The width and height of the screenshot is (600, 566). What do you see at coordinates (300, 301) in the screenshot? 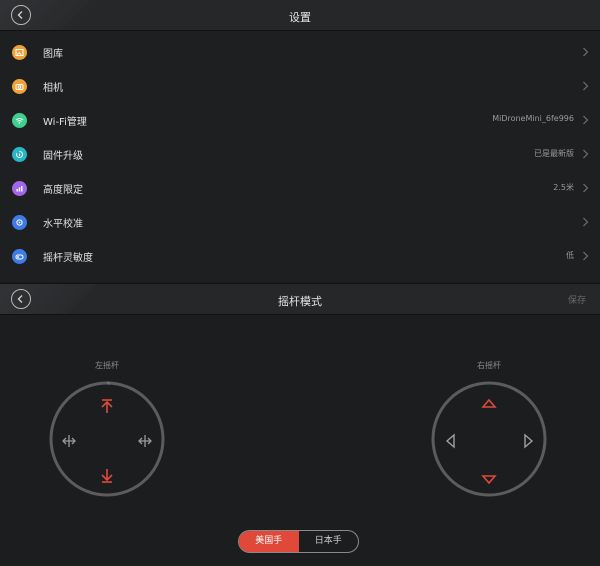
I see `stick-mode-title: 摇杆模式` at bounding box center [300, 301].